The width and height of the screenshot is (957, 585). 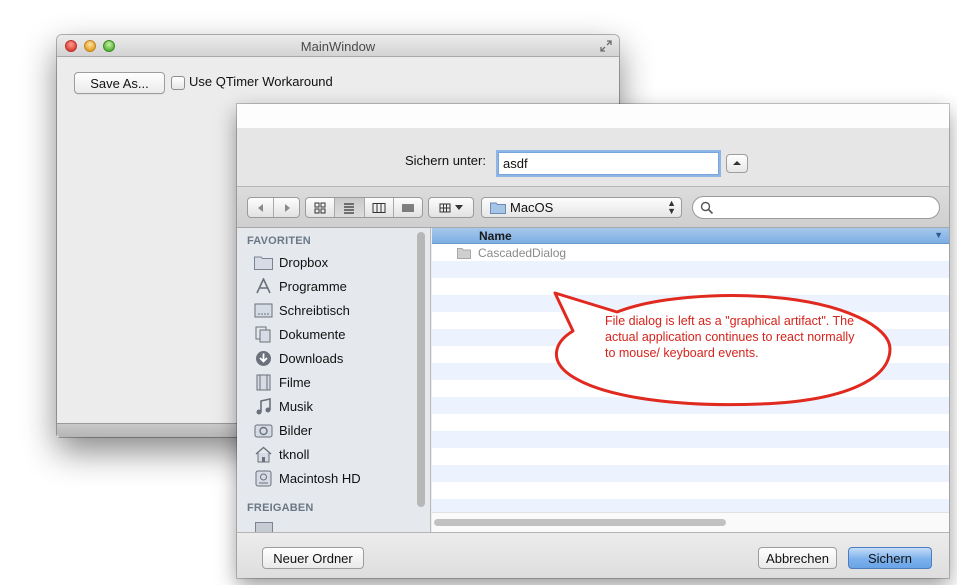 I want to click on downloads-icon, so click(x=263, y=358).